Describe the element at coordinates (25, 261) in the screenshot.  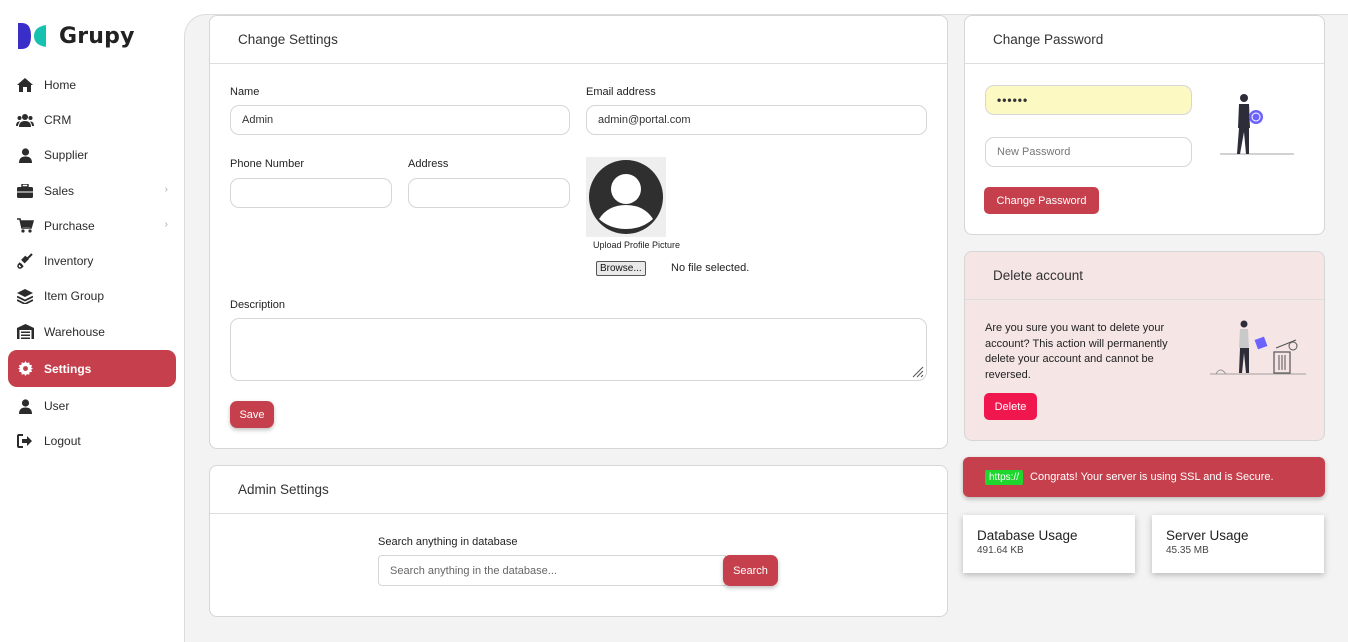
I see `dolly-icon` at that location.